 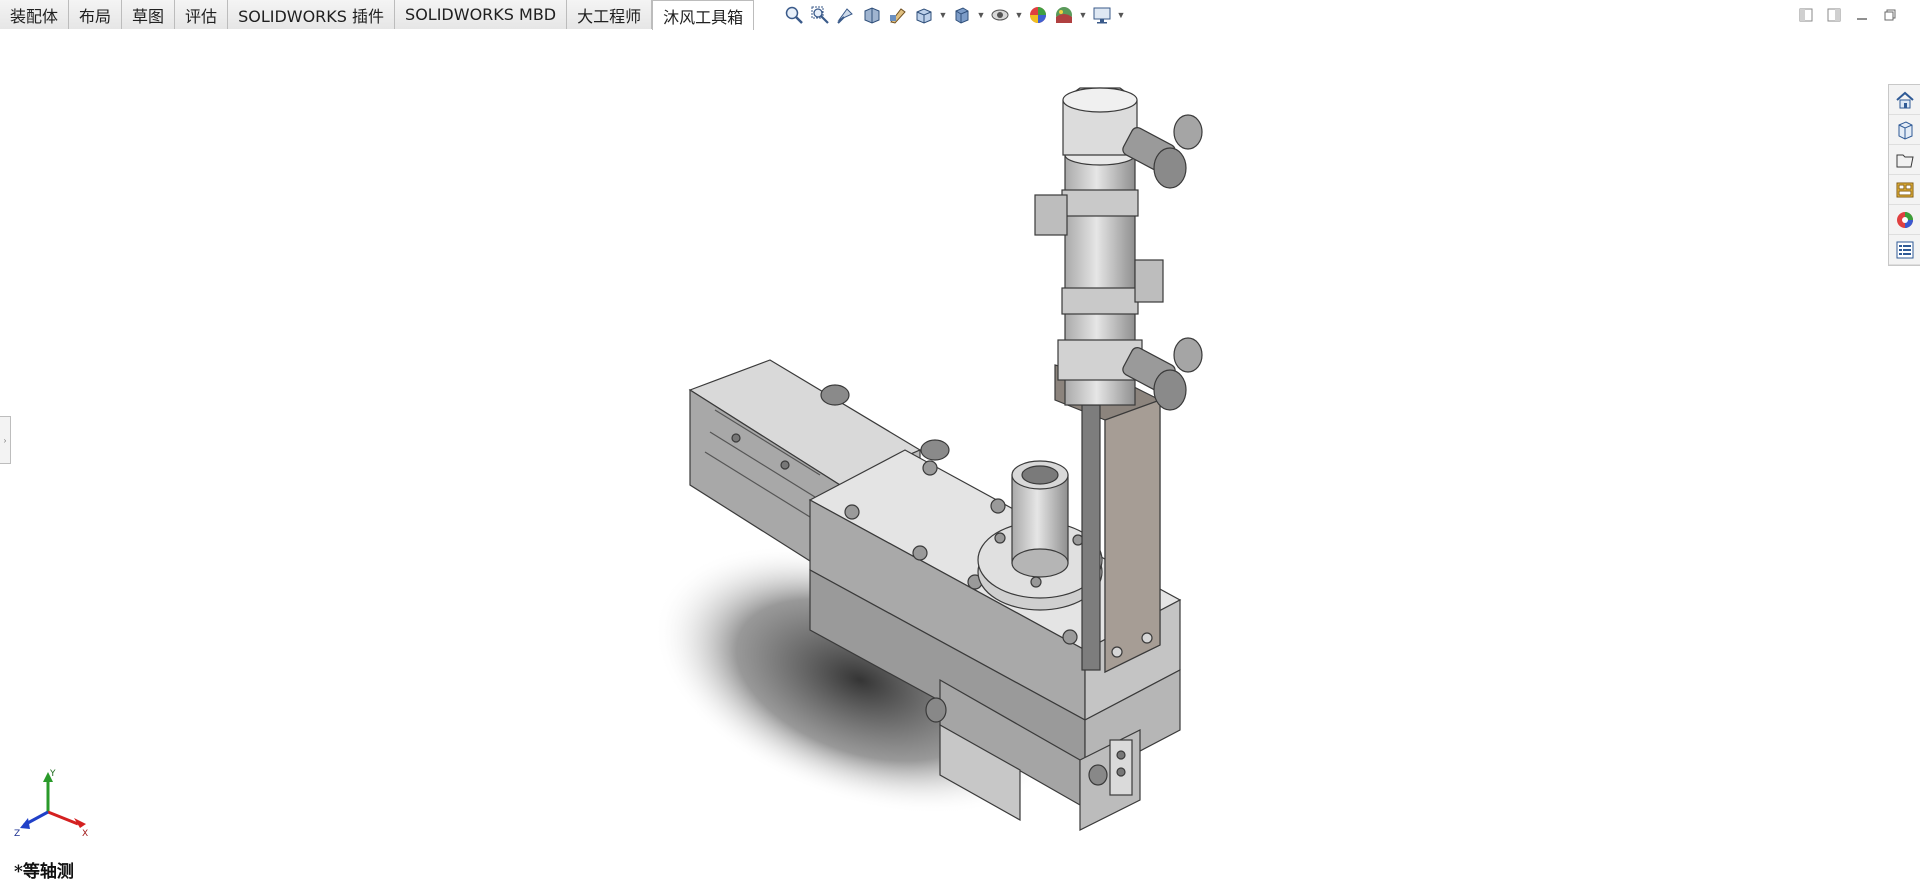 I want to click on tab-solidworks-addins: SOLIDWORKS 插件, so click(x=312, y=14).